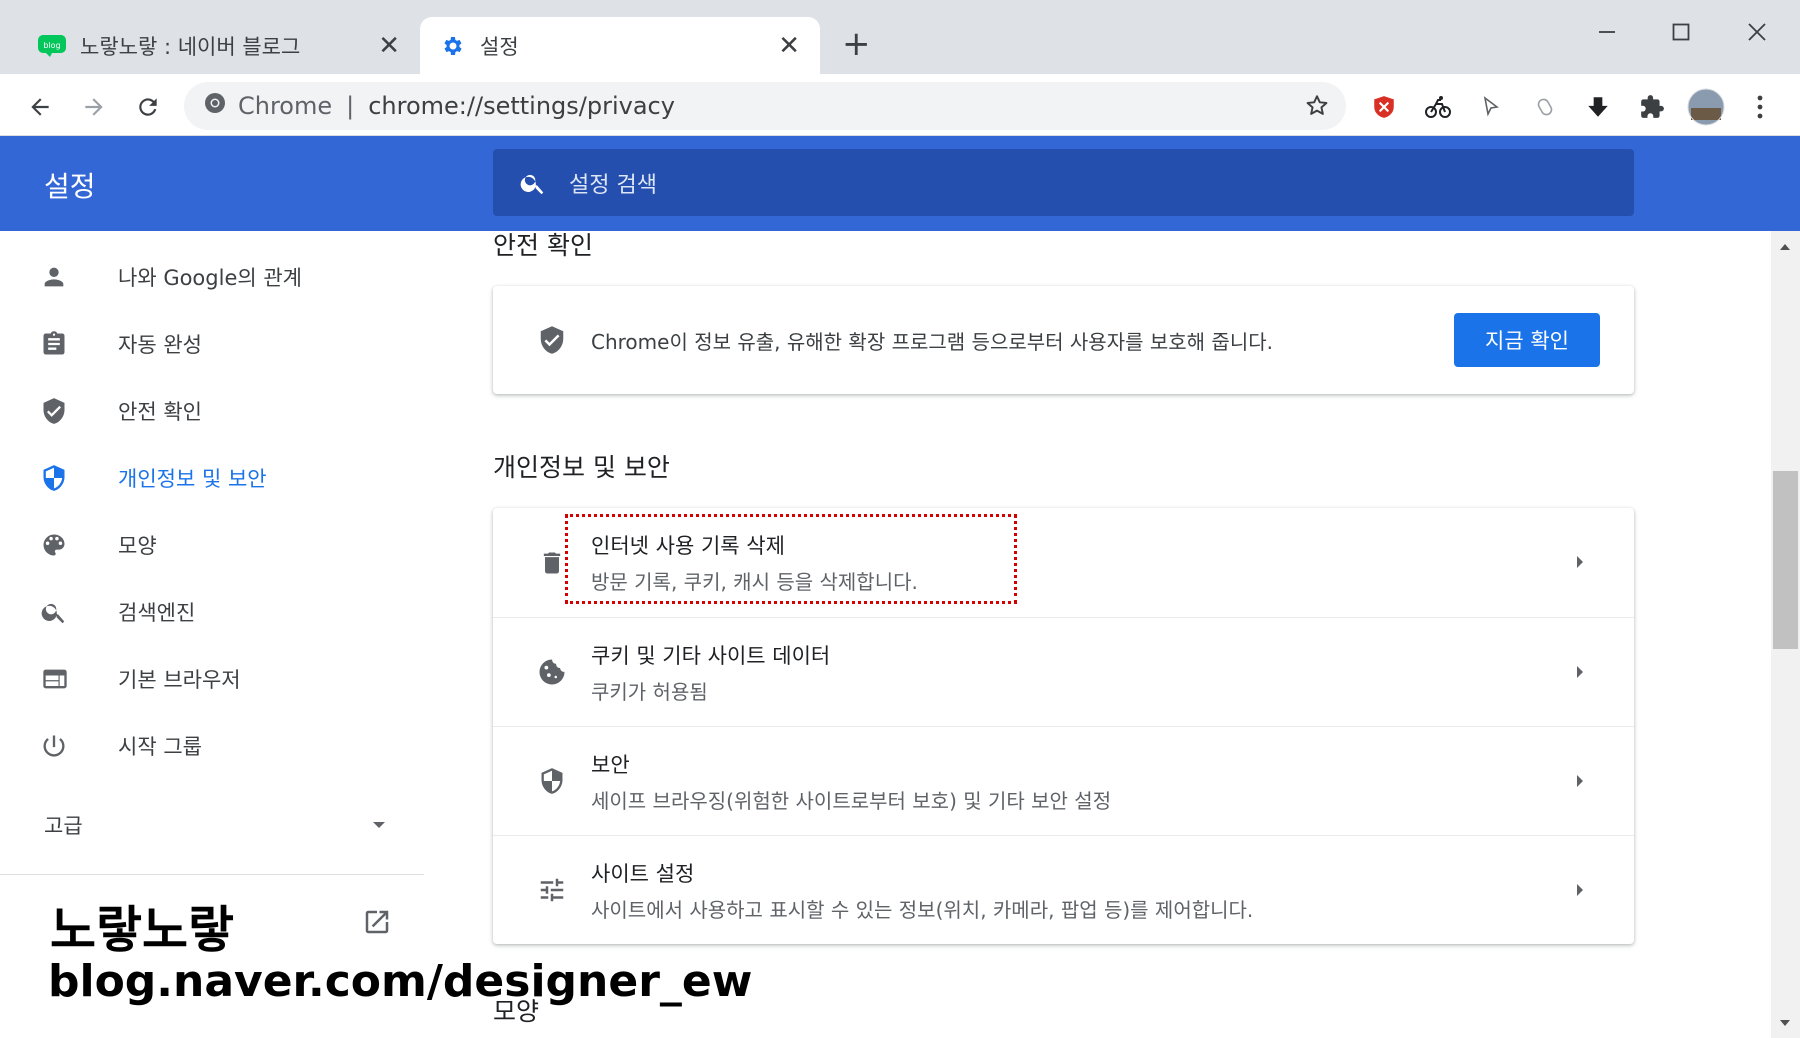 Image resolution: width=1800 pixels, height=1038 pixels. What do you see at coordinates (1317, 109) in the screenshot?
I see `bookmark-star-icon` at bounding box center [1317, 109].